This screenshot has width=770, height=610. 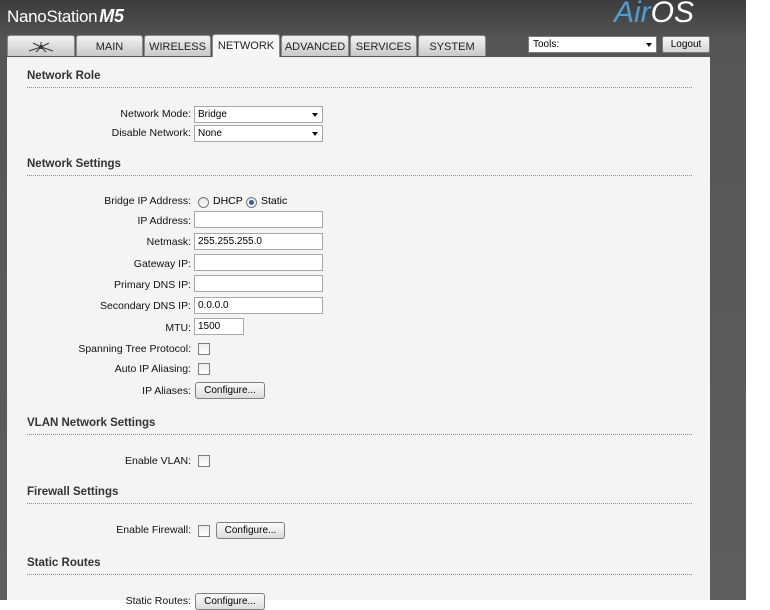 What do you see at coordinates (166, 391) in the screenshot?
I see `ip-aliases-label: IP Aliases:` at bounding box center [166, 391].